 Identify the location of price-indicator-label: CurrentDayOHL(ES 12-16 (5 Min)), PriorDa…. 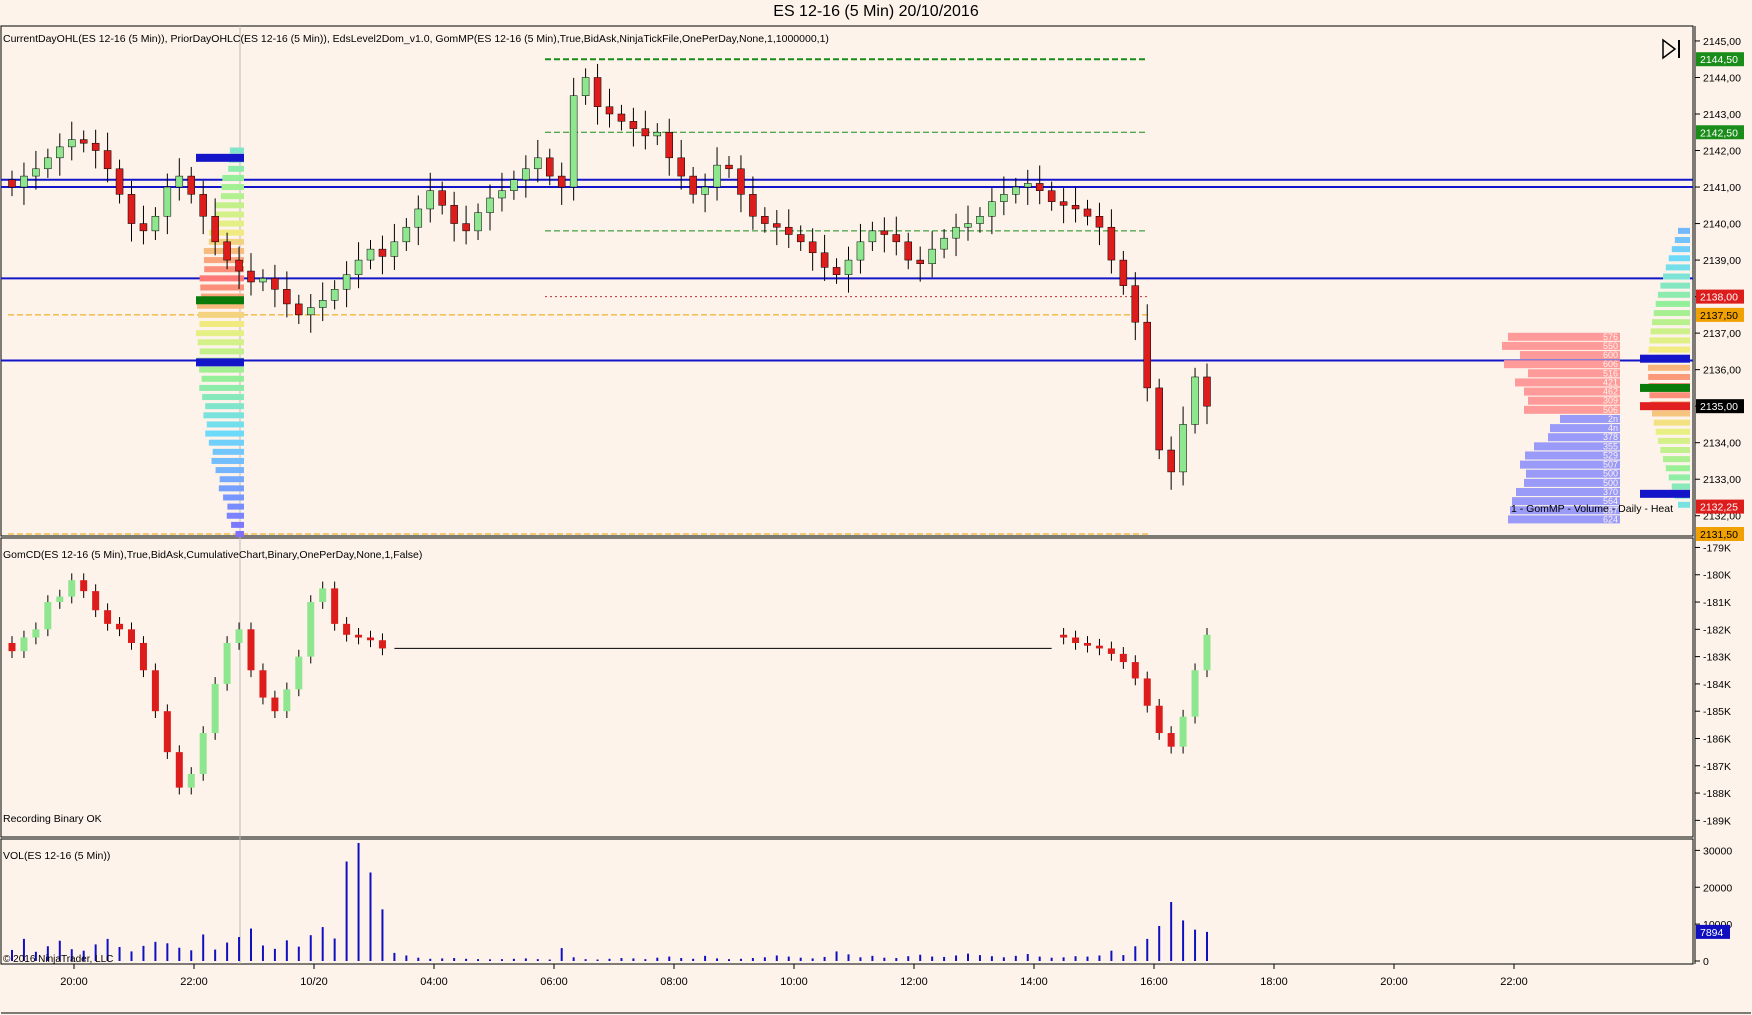
(416, 39).